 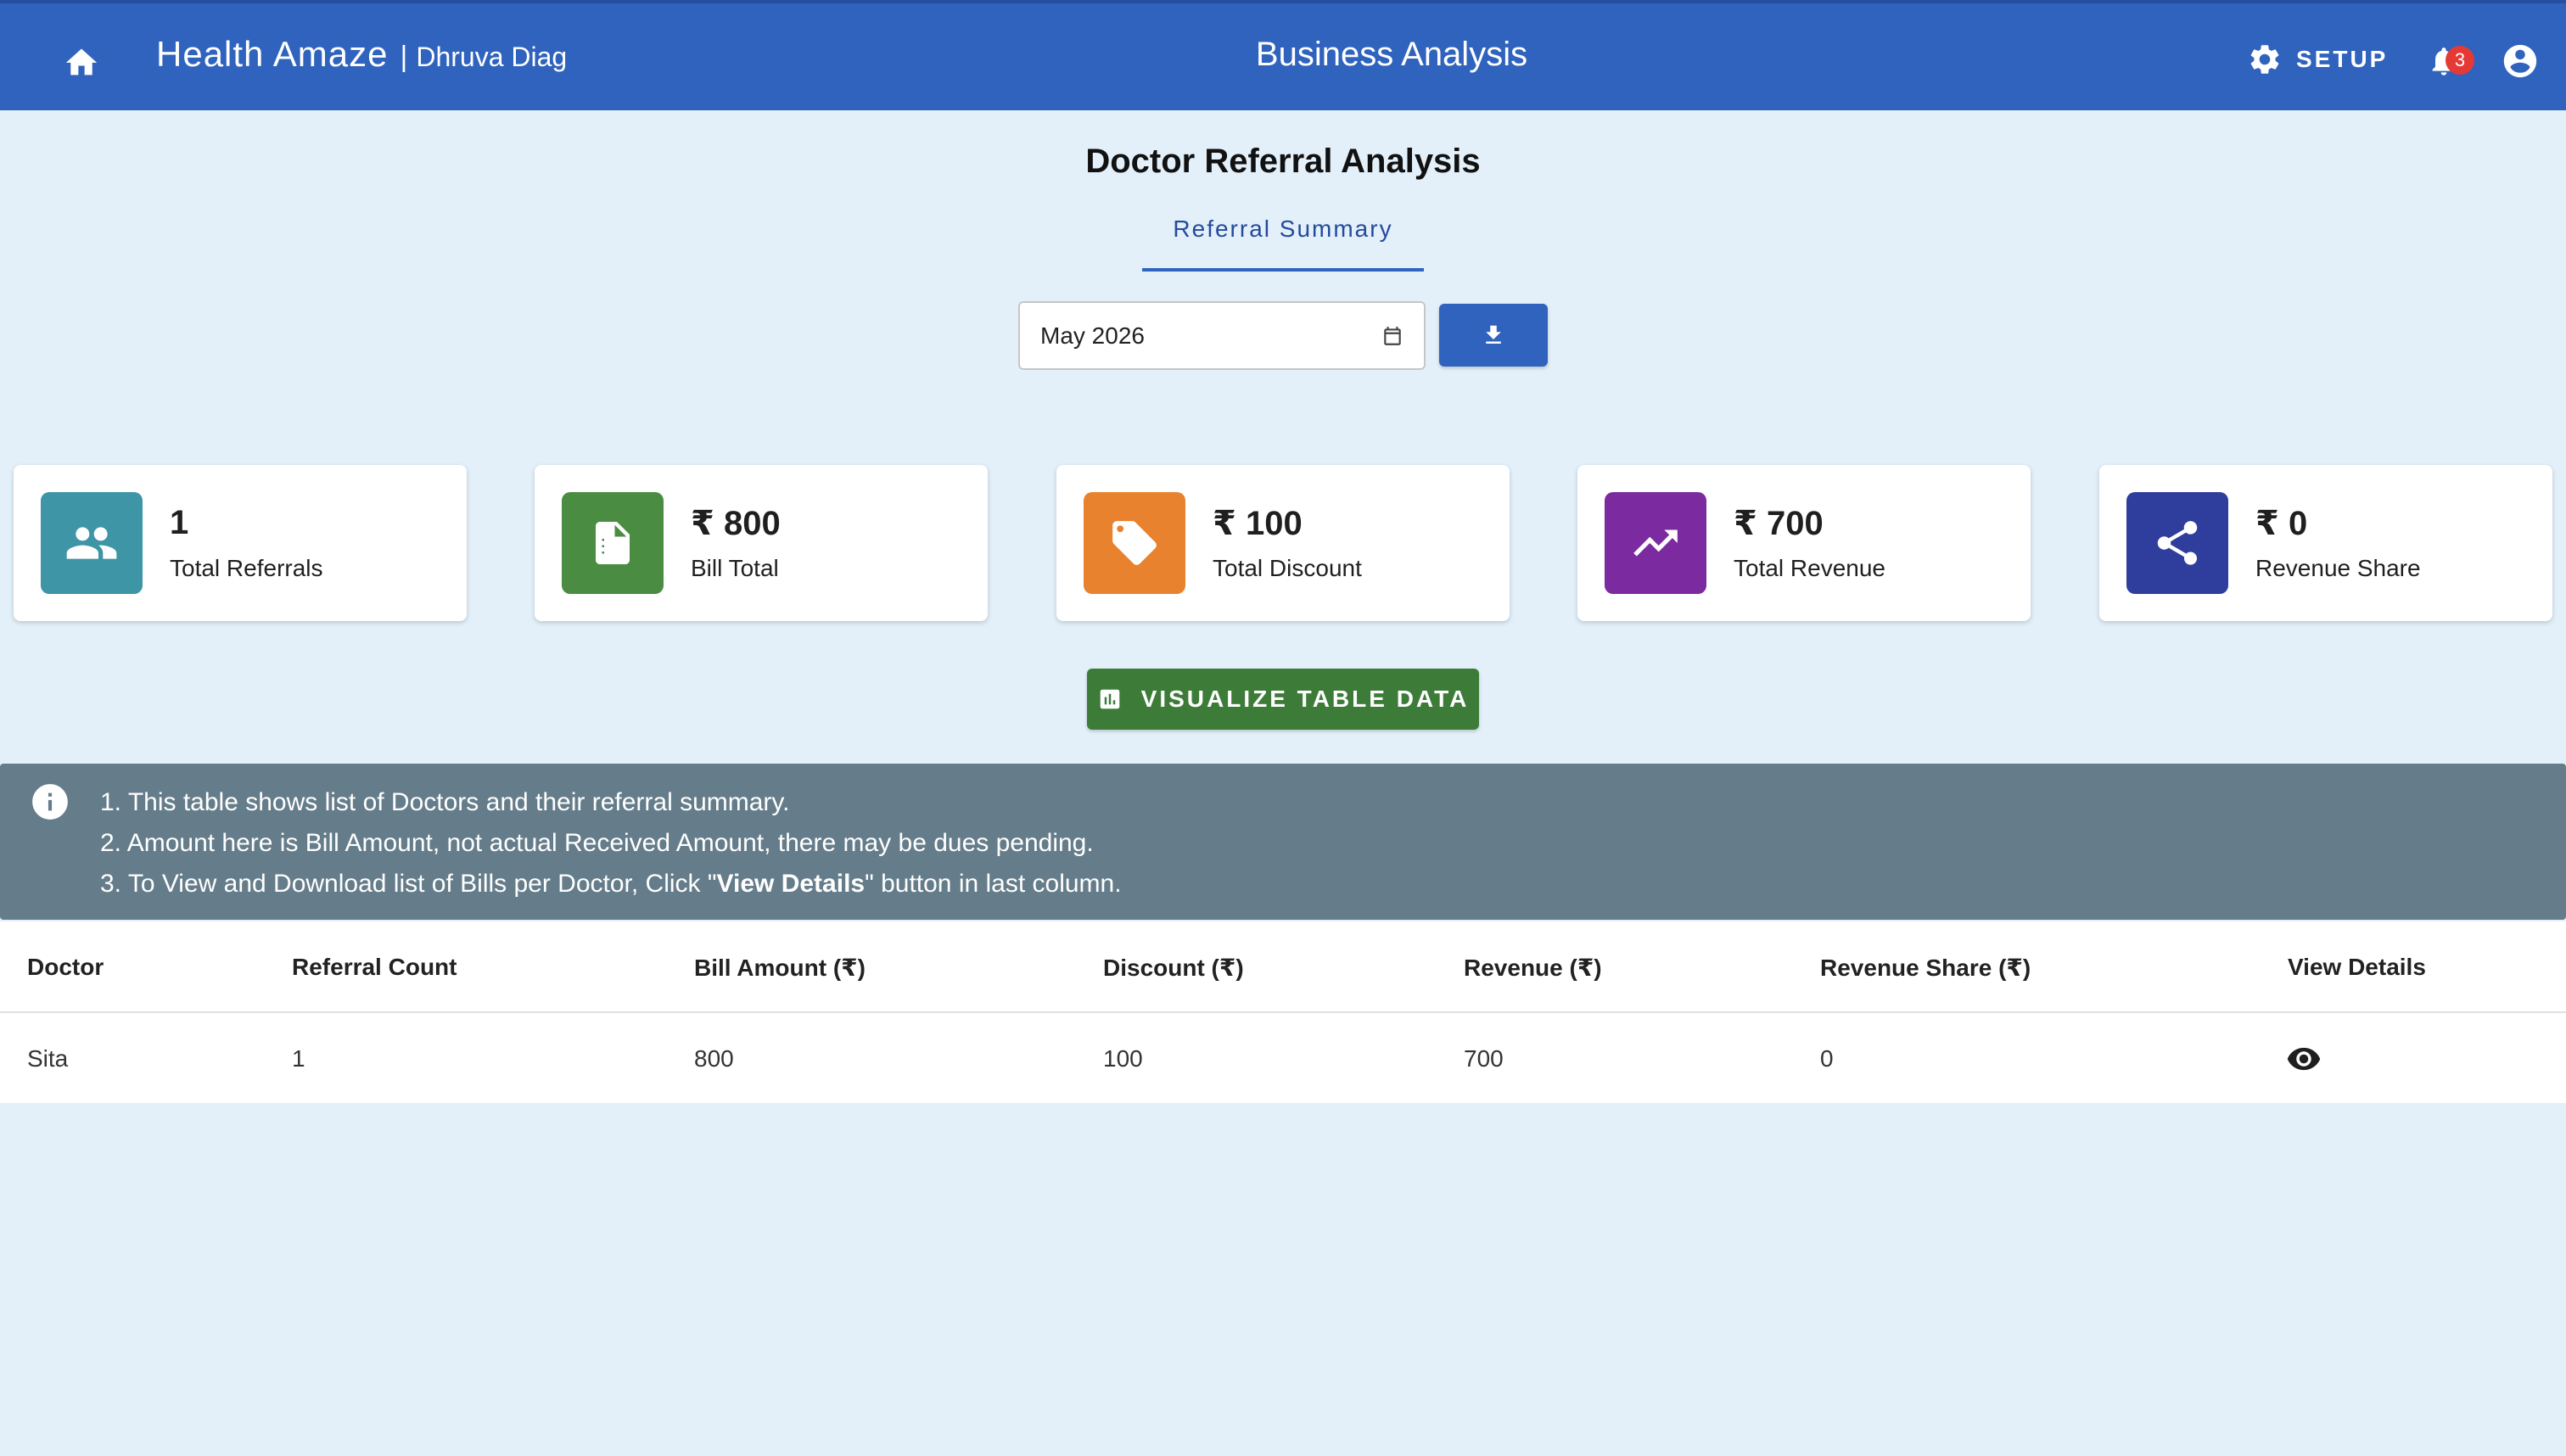 I want to click on cell-referral-count: 1, so click(x=298, y=1058).